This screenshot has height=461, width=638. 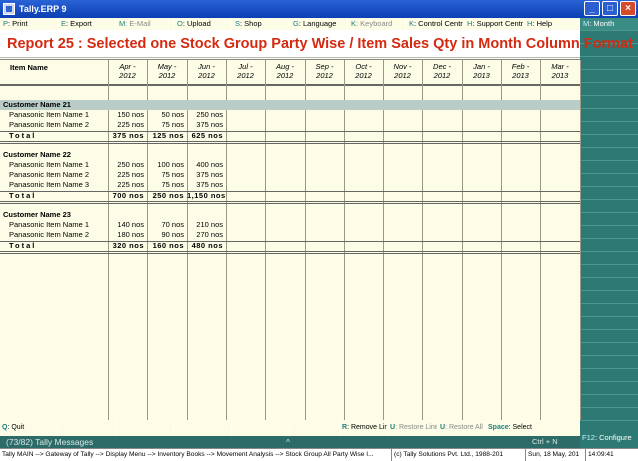 I want to click on menu-item-9: H: Help, so click(x=552, y=24).